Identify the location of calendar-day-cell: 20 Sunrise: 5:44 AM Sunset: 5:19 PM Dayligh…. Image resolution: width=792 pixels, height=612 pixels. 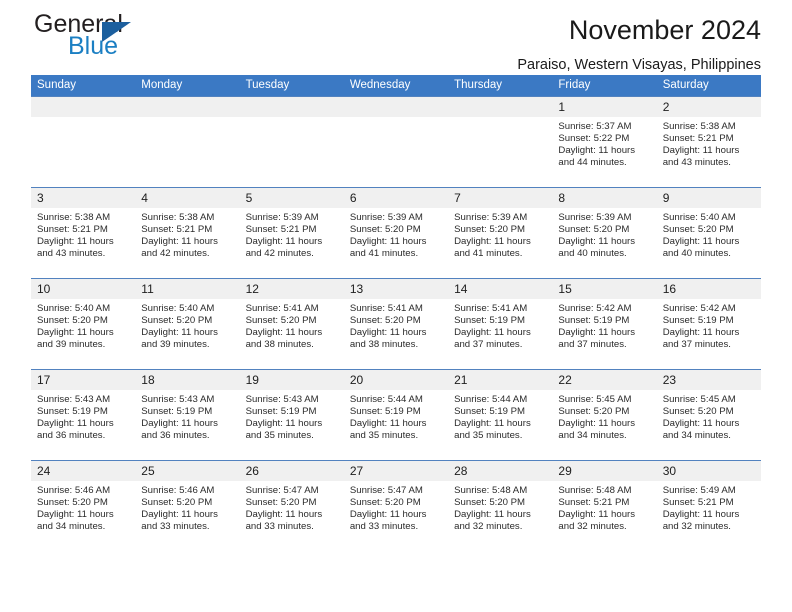
(396, 415).